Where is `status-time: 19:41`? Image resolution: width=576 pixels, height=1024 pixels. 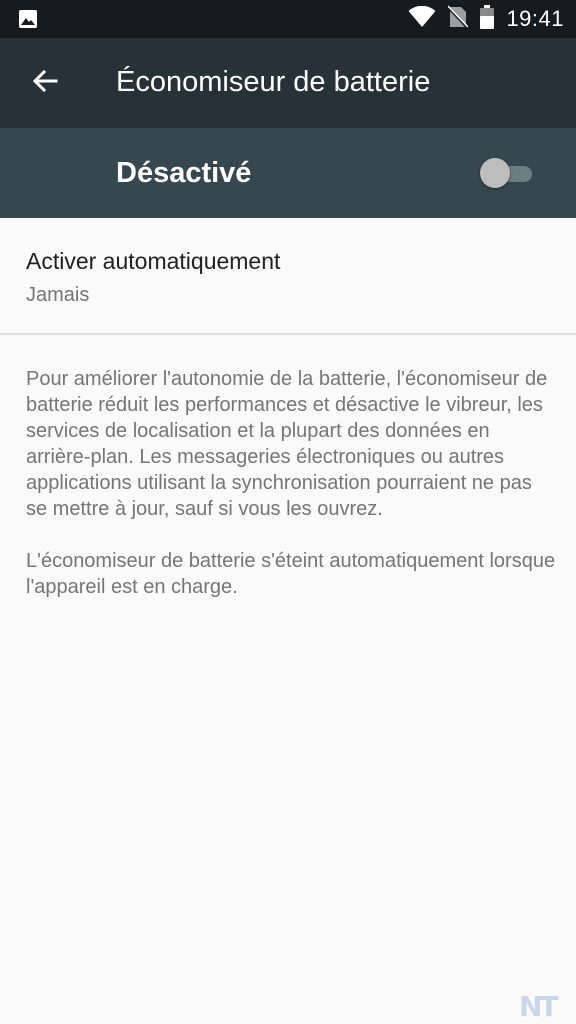
status-time: 19:41 is located at coordinates (535, 18).